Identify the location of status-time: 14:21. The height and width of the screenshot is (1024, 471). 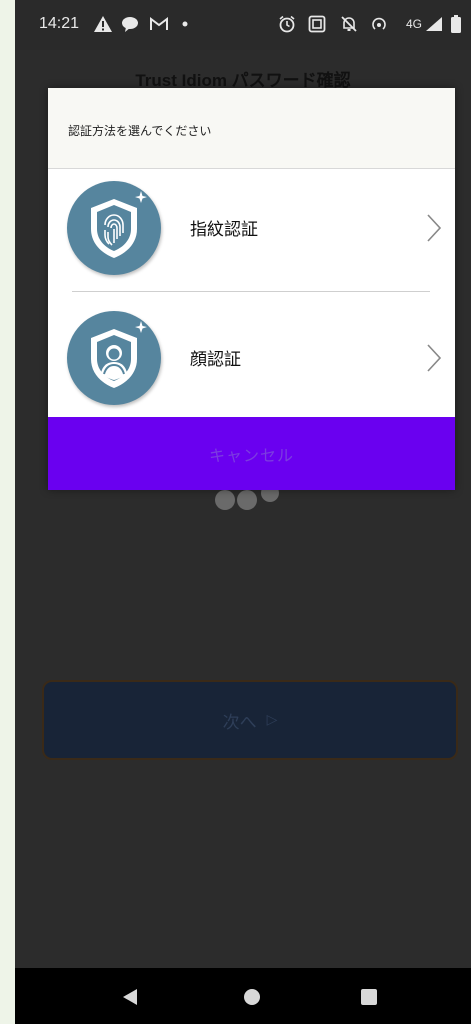
(59, 23).